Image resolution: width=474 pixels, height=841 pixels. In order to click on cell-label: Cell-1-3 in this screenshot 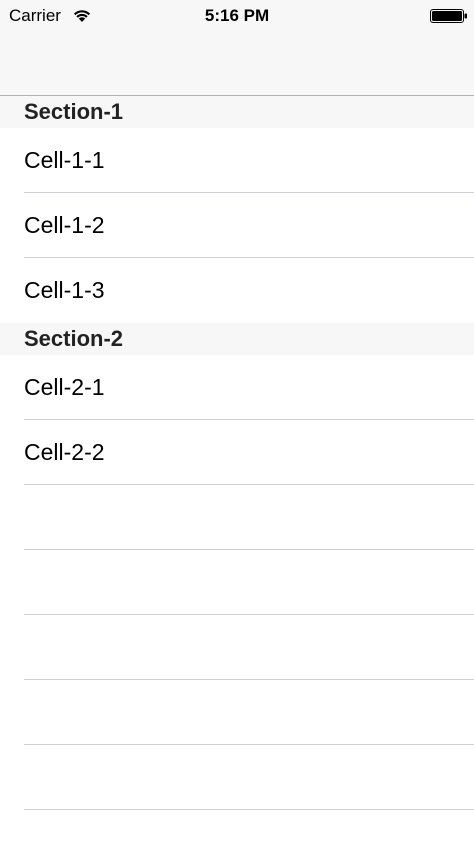, I will do `click(64, 290)`.